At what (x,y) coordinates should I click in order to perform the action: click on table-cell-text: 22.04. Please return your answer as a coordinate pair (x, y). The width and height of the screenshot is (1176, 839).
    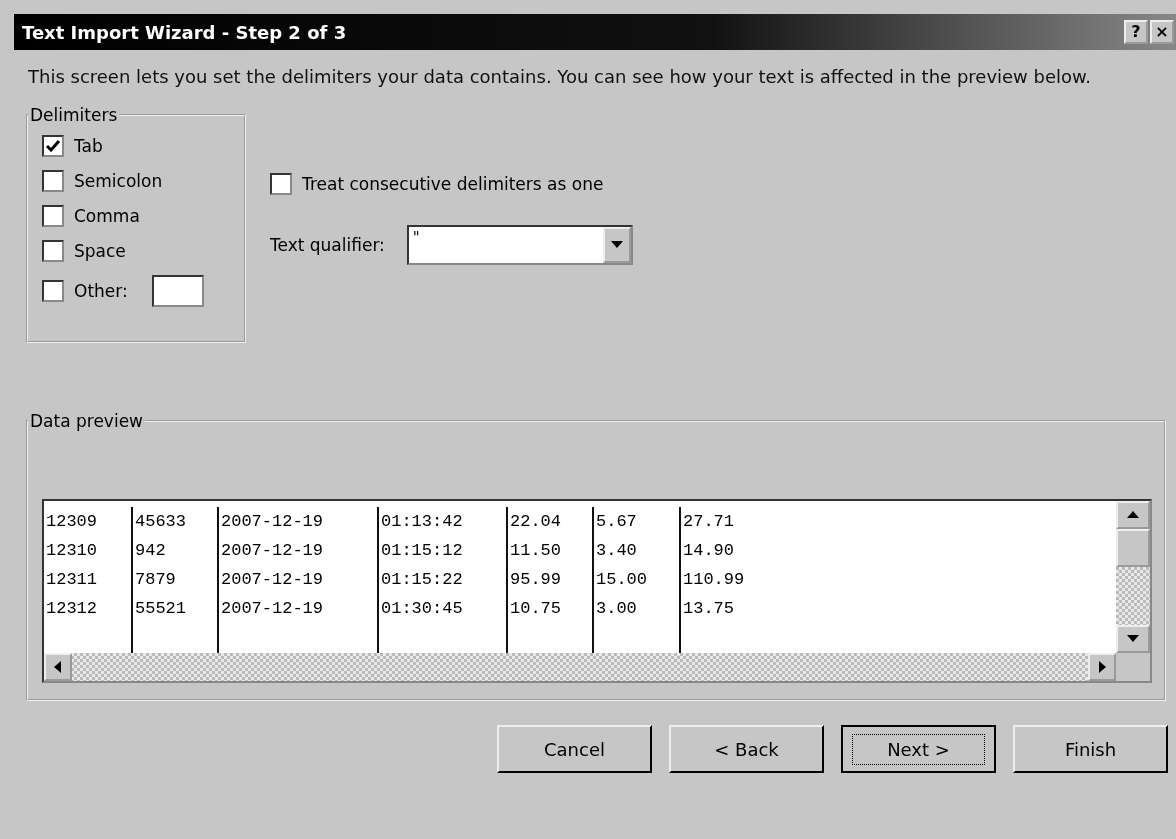
    Looking at the image, I should click on (536, 522).